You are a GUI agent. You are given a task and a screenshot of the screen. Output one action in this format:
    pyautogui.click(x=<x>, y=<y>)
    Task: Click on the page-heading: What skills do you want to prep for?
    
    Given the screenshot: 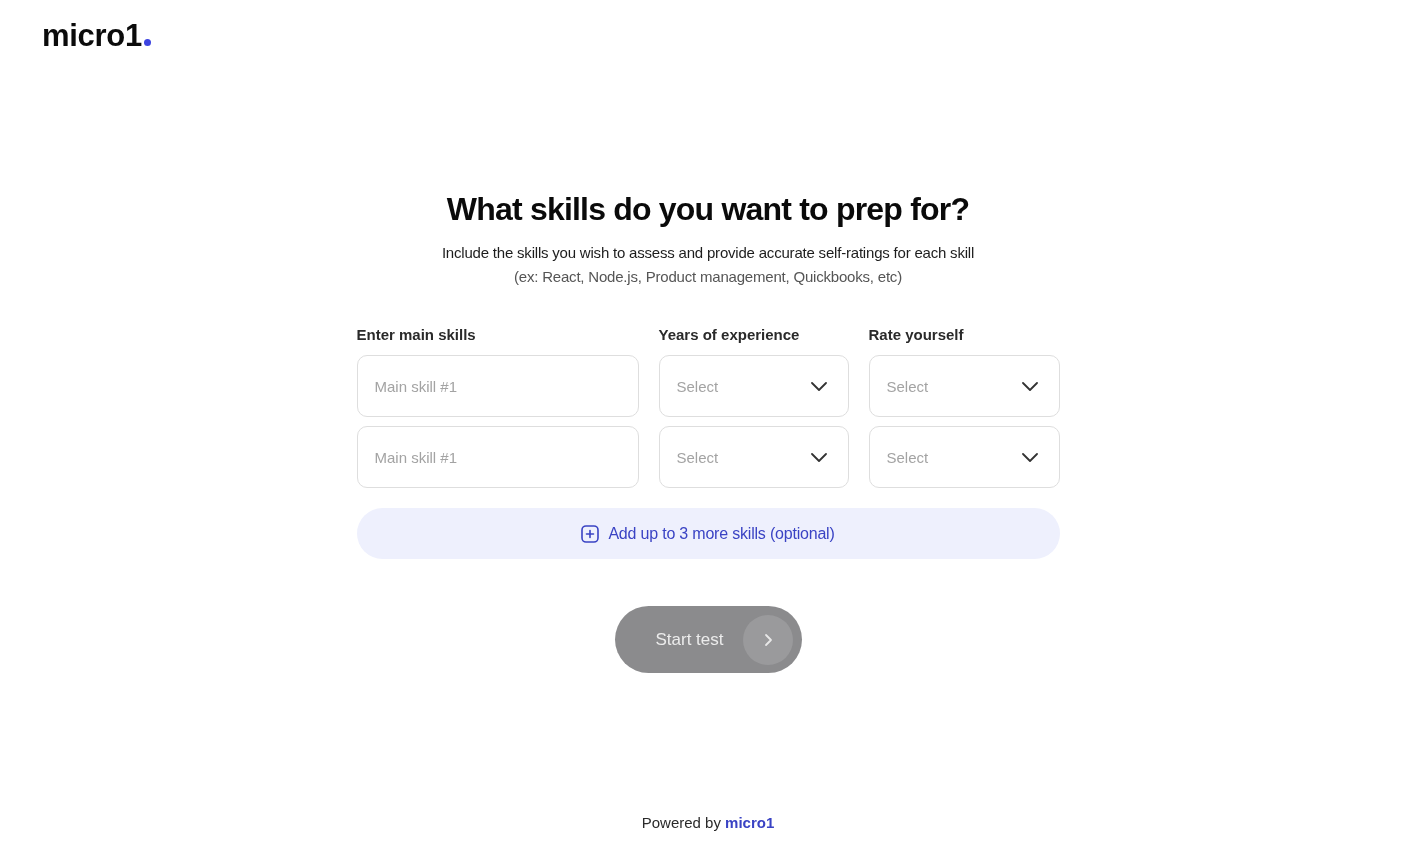 What is the action you would take?
    pyautogui.click(x=708, y=209)
    